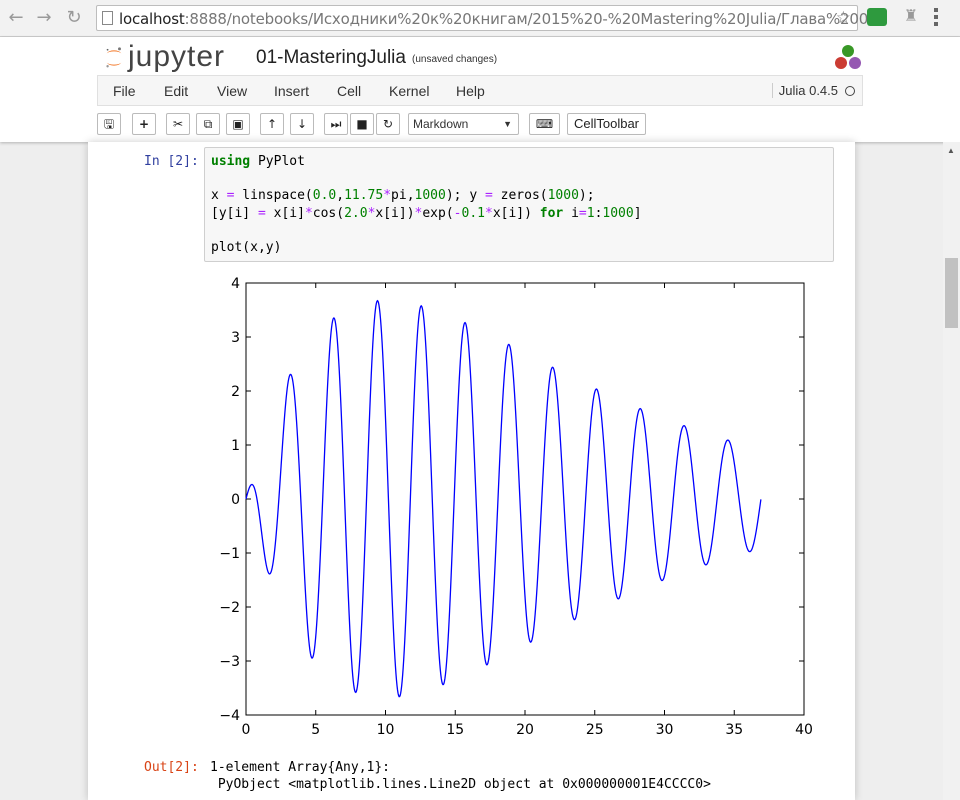 The height and width of the screenshot is (800, 960). I want to click on stop-icon: ■, so click(362, 124).